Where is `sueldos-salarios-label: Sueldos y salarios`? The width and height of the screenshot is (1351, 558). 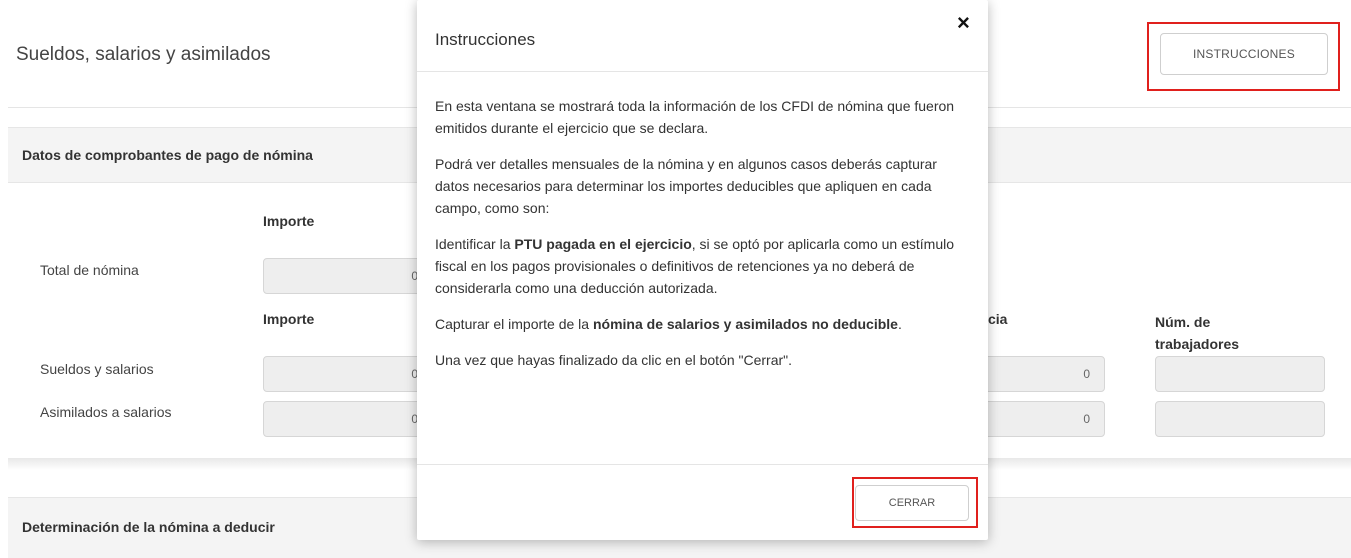 sueldos-salarios-label: Sueldos y salarios is located at coordinates (97, 369).